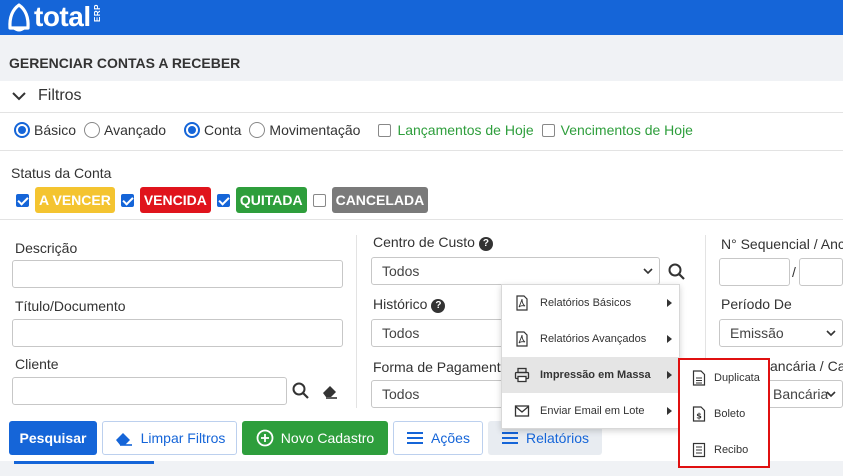 The height and width of the screenshot is (476, 843). What do you see at coordinates (175, 200) in the screenshot?
I see `status-badge: VENCIDA` at bounding box center [175, 200].